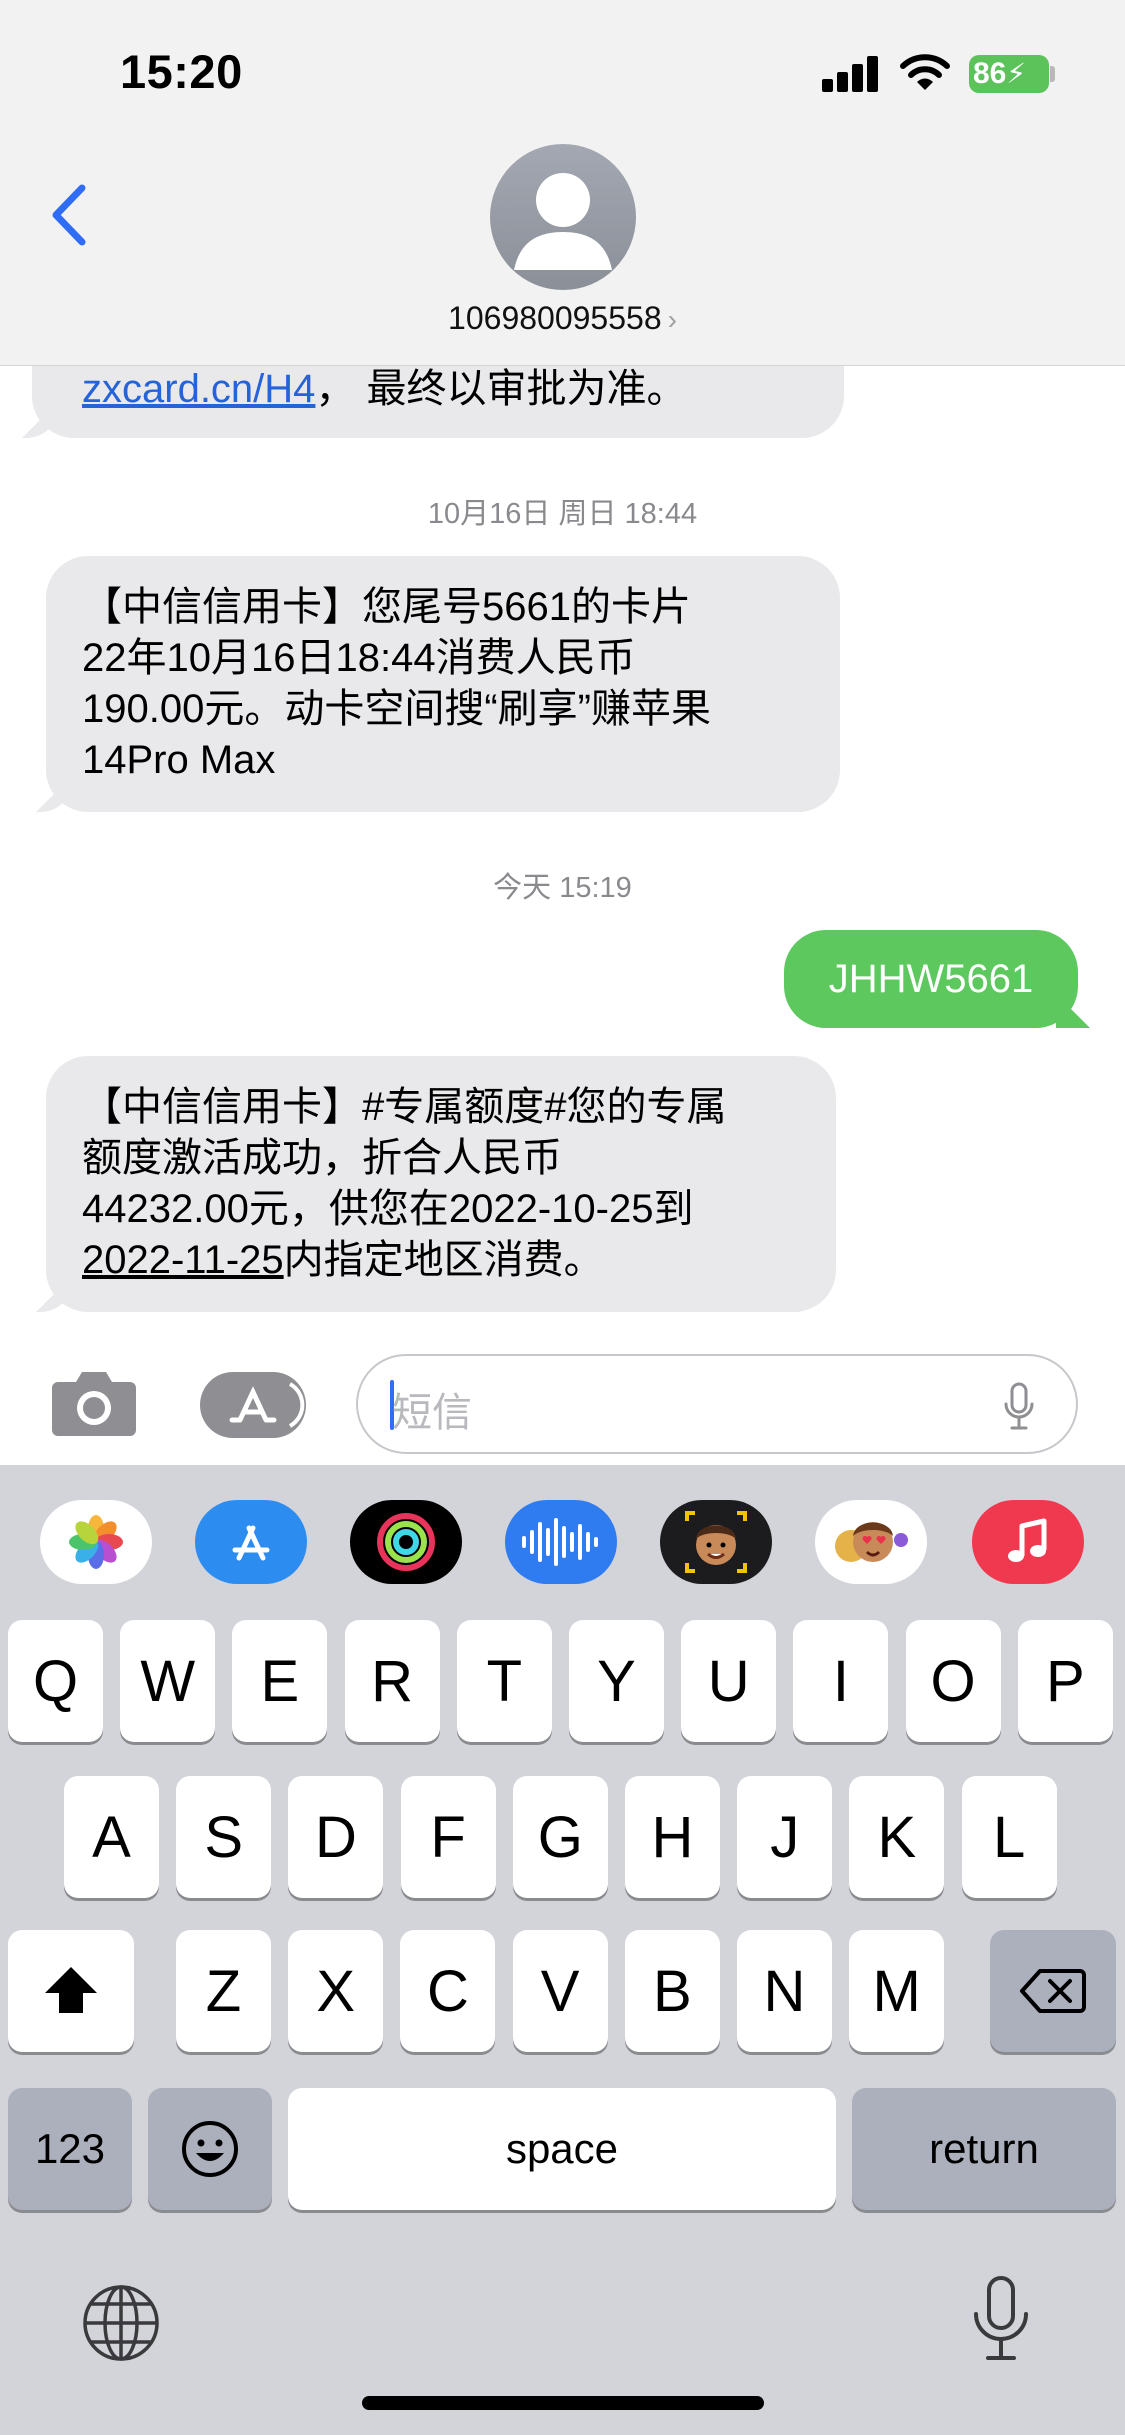 The image size is (1125, 2435). What do you see at coordinates (396, 709) in the screenshot?
I see `message-line: 190.00元。动卡空间搜“刷享”赚苹果` at bounding box center [396, 709].